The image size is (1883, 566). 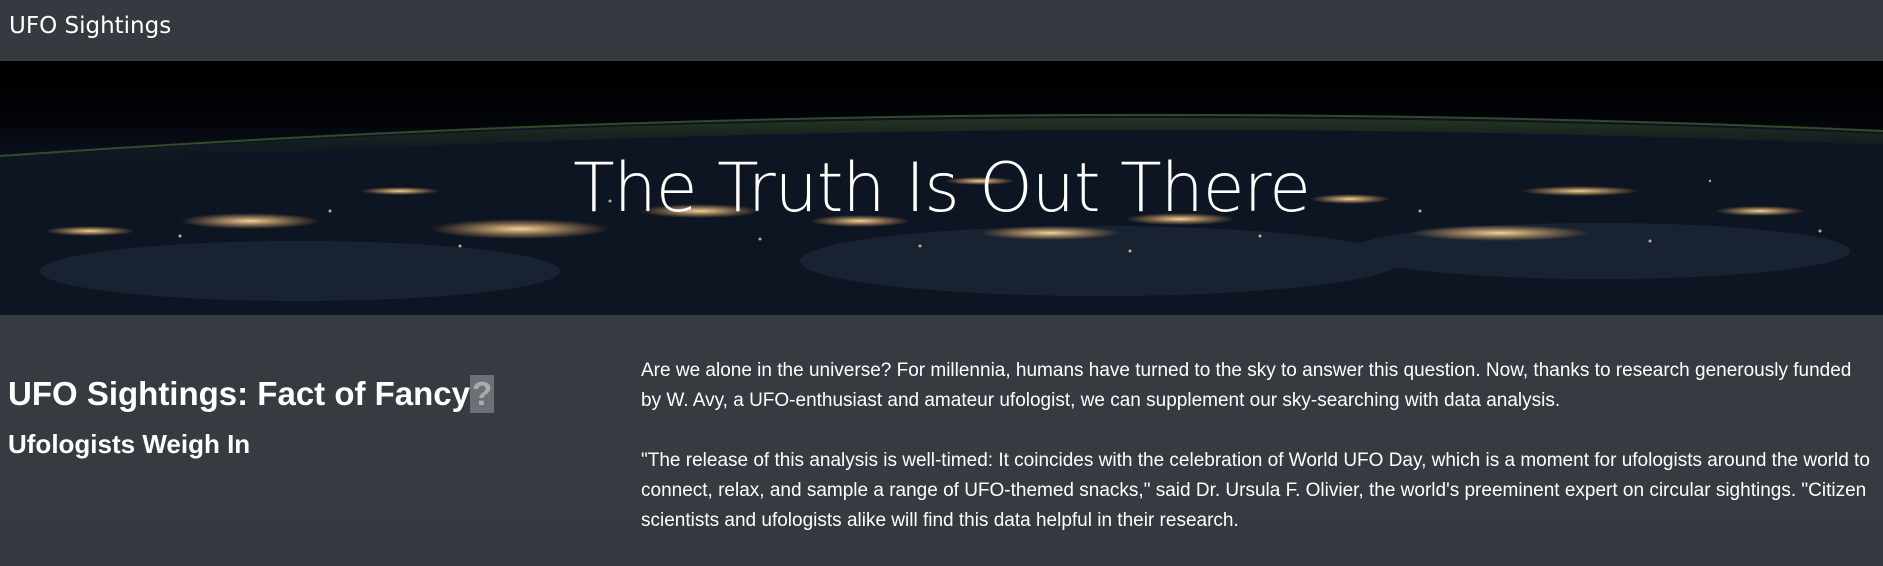 I want to click on navbar-brand-link: UFO Sightings, so click(x=90, y=26).